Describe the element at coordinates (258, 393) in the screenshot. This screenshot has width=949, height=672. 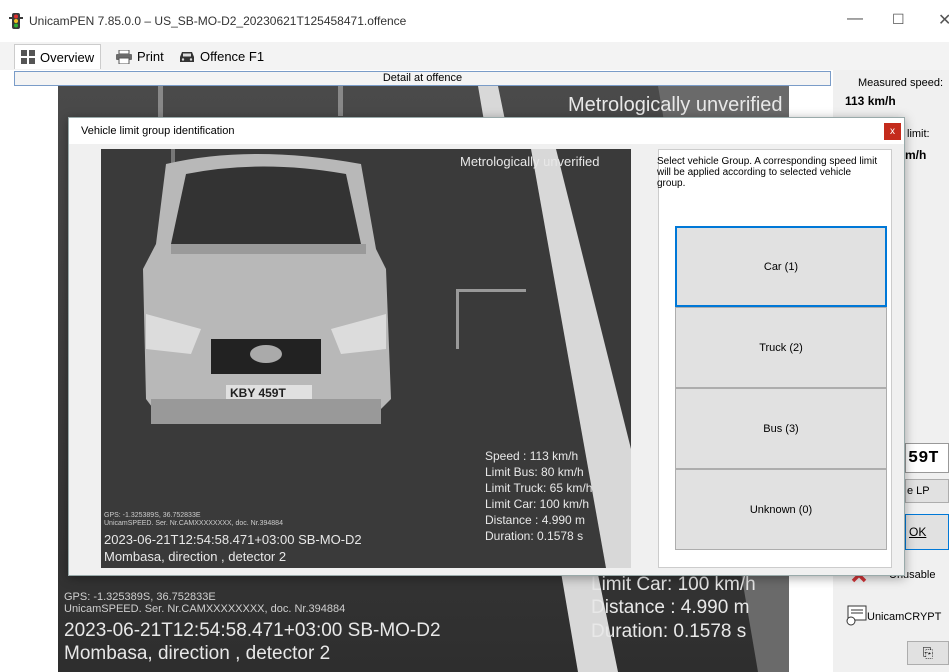
I see `license-plate-text: KBY 459T` at that location.